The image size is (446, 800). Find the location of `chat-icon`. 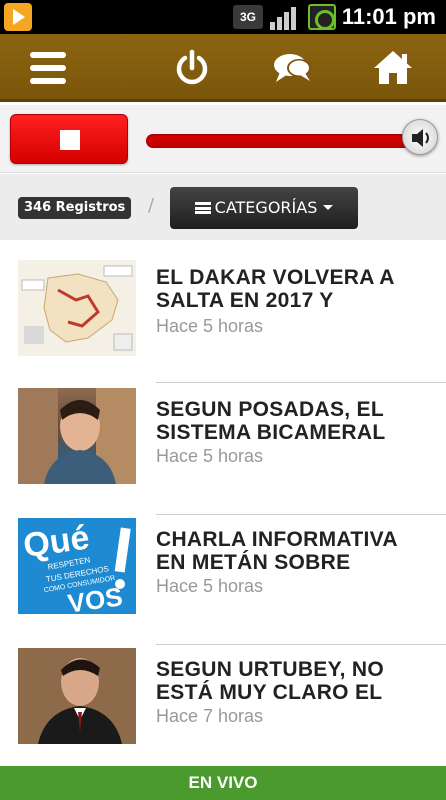

chat-icon is located at coordinates (292, 68).